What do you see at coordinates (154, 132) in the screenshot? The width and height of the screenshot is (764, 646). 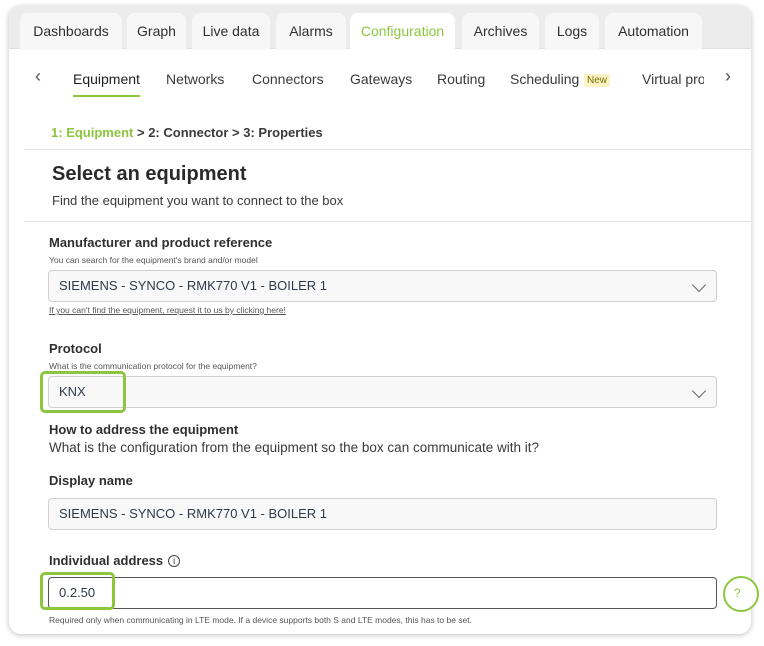 I see `breadcrumb-step-2-number: 2:` at bounding box center [154, 132].